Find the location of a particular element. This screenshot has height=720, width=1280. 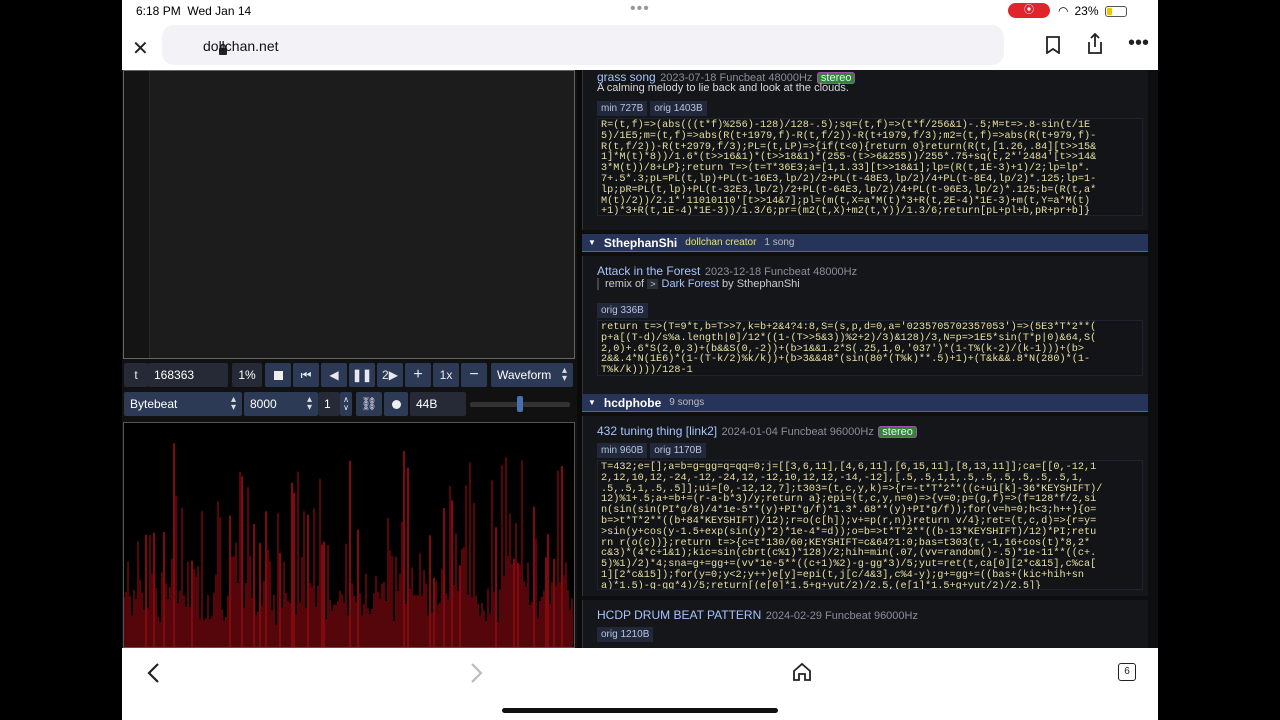

minus-icon: − is located at coordinates (474, 374).